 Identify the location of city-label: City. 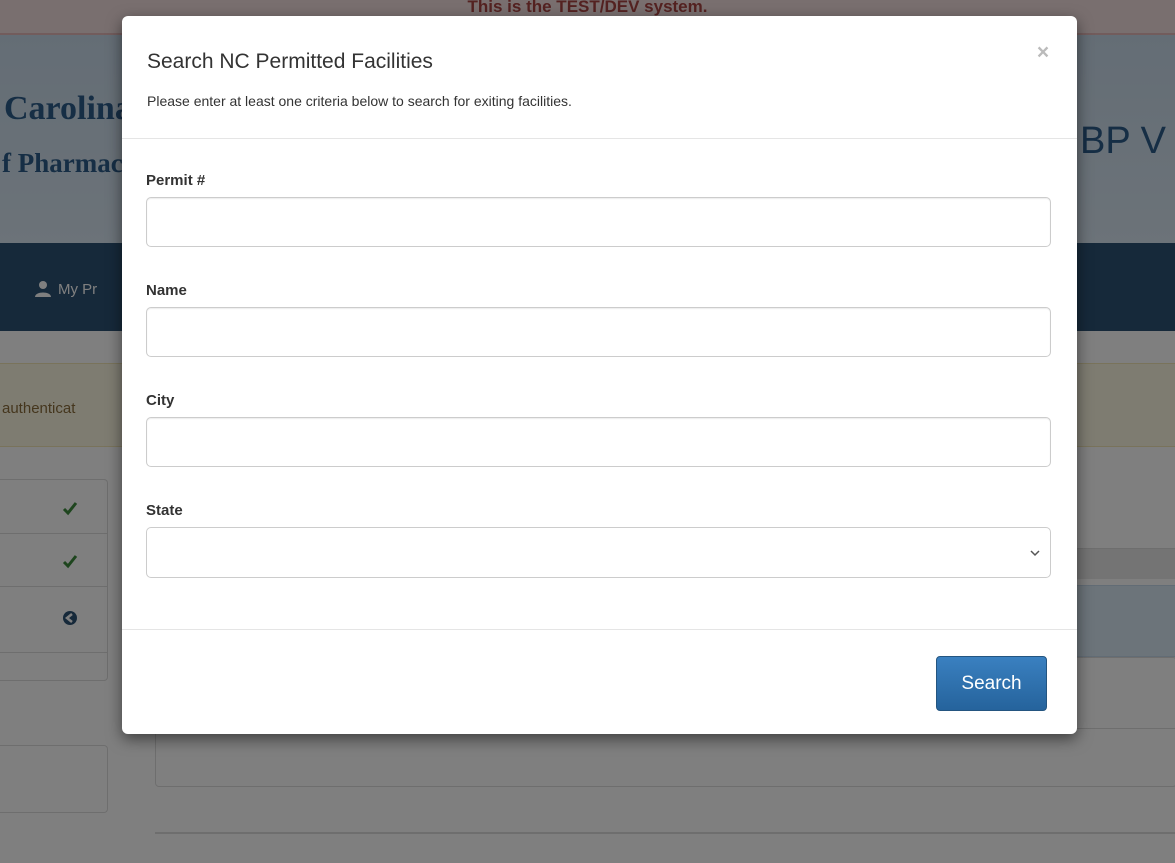
(160, 400).